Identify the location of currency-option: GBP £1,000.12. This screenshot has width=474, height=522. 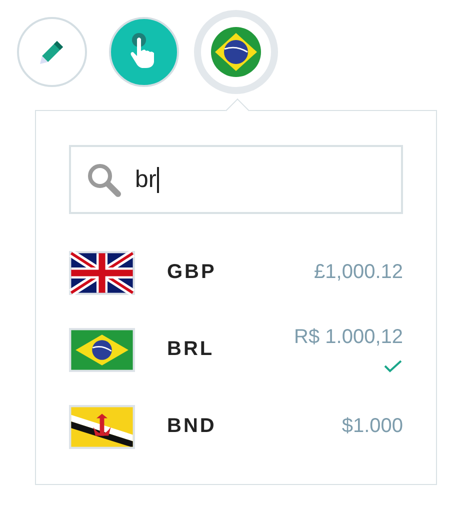
(236, 272).